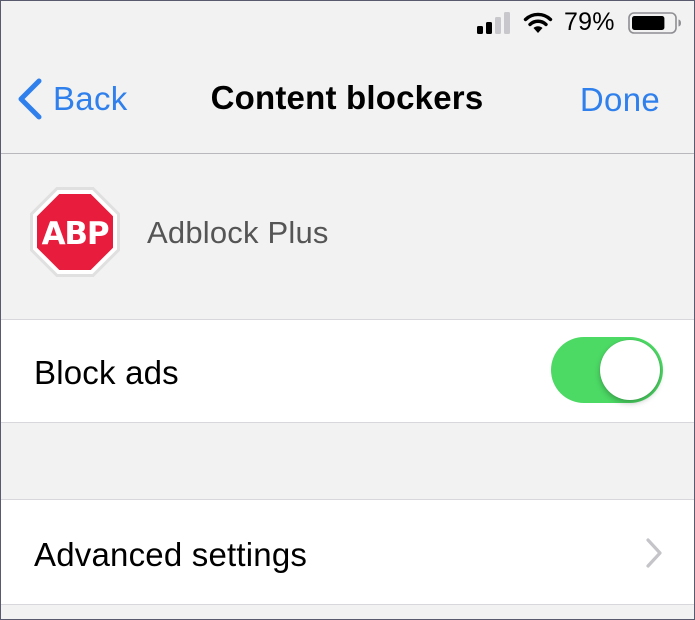 This screenshot has width=695, height=620. What do you see at coordinates (171, 554) in the screenshot?
I see `advanced-settings-label: Advanced settings` at bounding box center [171, 554].